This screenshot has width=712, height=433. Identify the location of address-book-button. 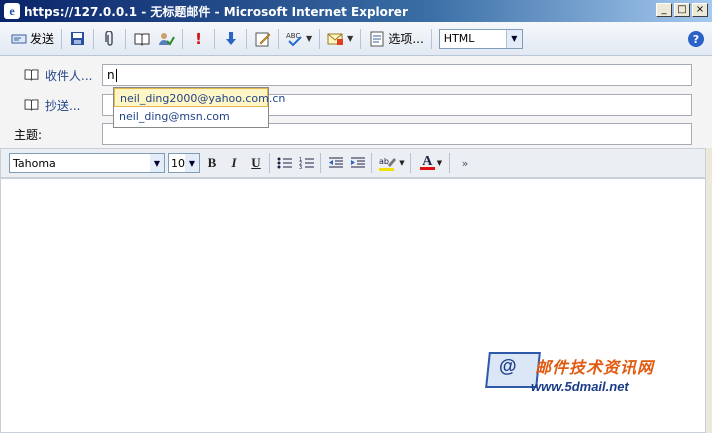
(141, 39).